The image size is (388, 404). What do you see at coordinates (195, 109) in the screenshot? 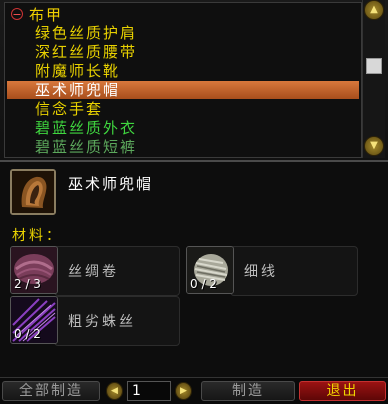
I see `recipe-item: 信念手套` at bounding box center [195, 109].